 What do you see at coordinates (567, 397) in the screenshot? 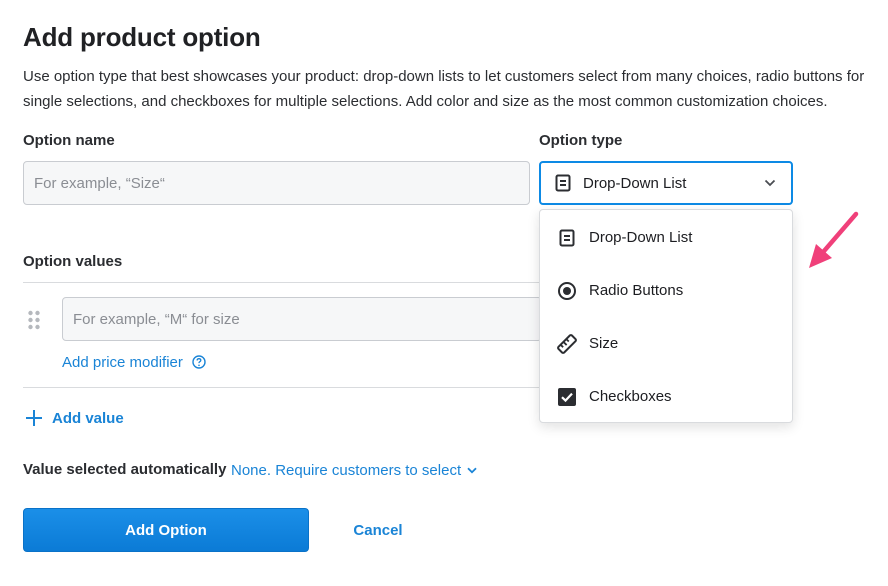
I see `checkbox-icon` at bounding box center [567, 397].